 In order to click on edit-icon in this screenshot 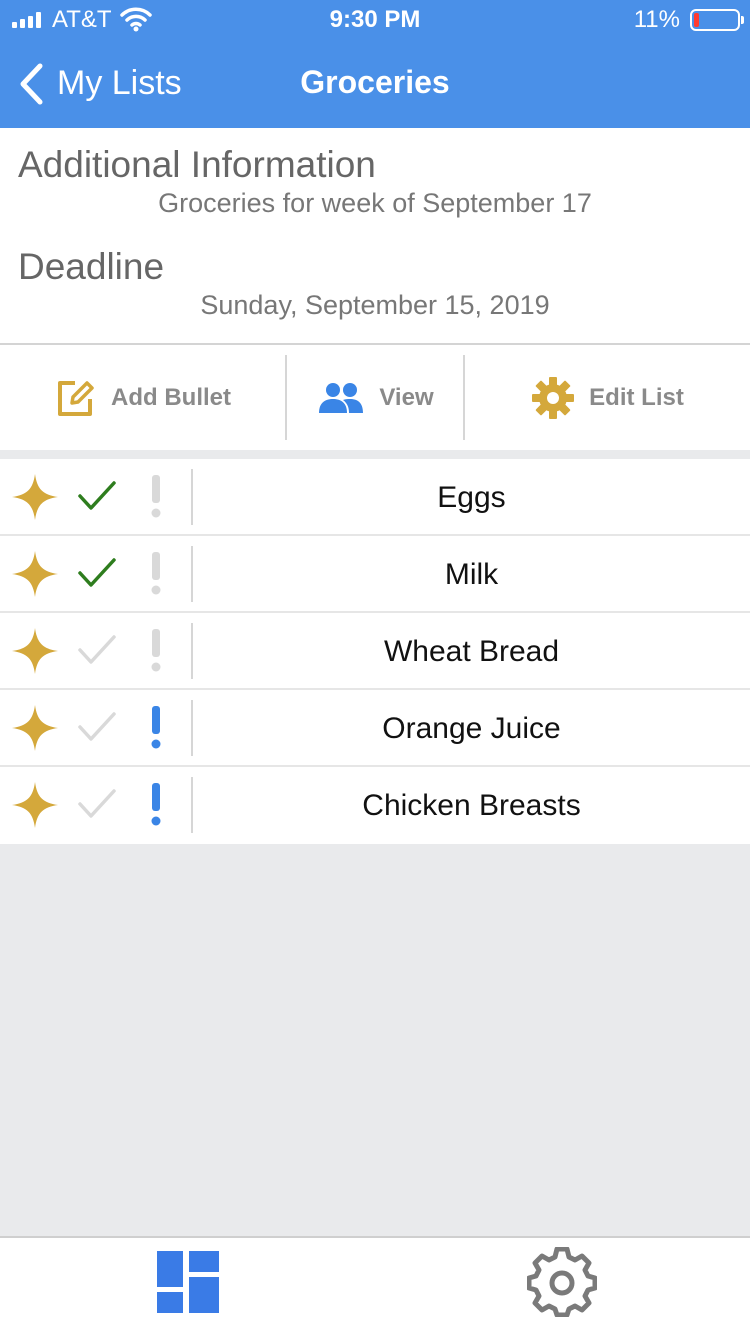, I will do `click(76, 398)`.